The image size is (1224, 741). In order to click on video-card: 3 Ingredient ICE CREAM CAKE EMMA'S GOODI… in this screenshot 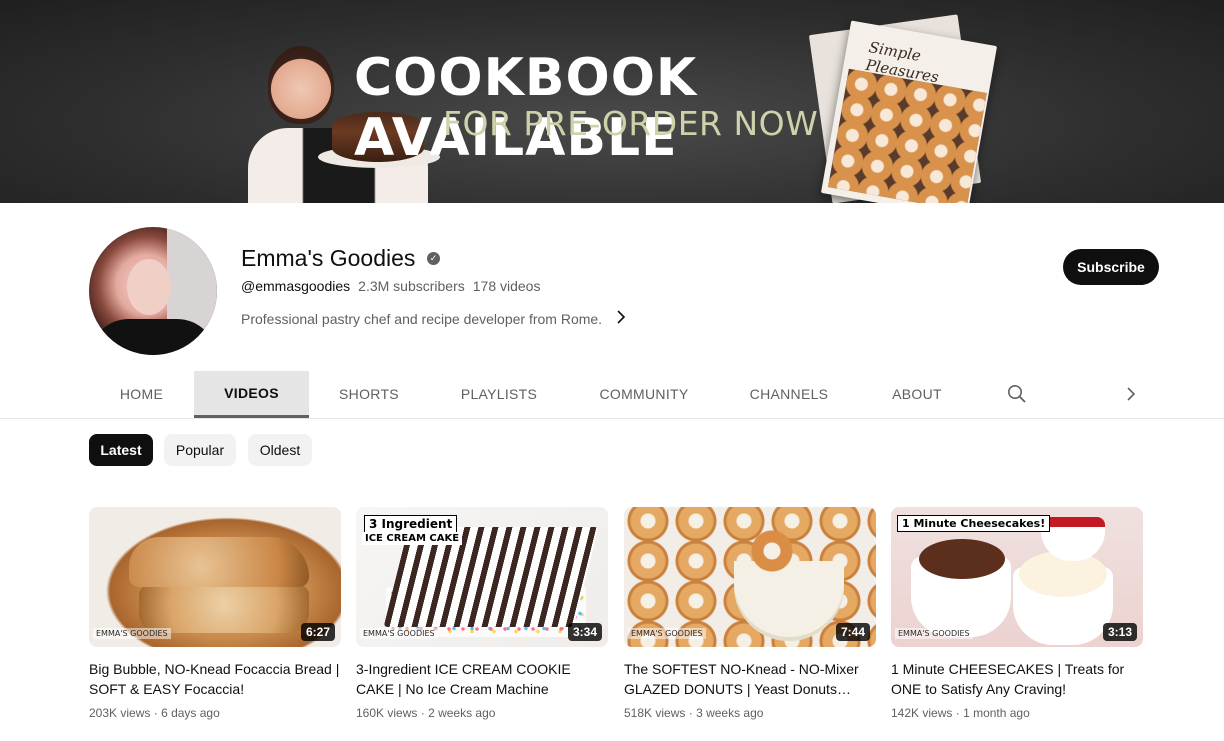, I will do `click(482, 617)`.